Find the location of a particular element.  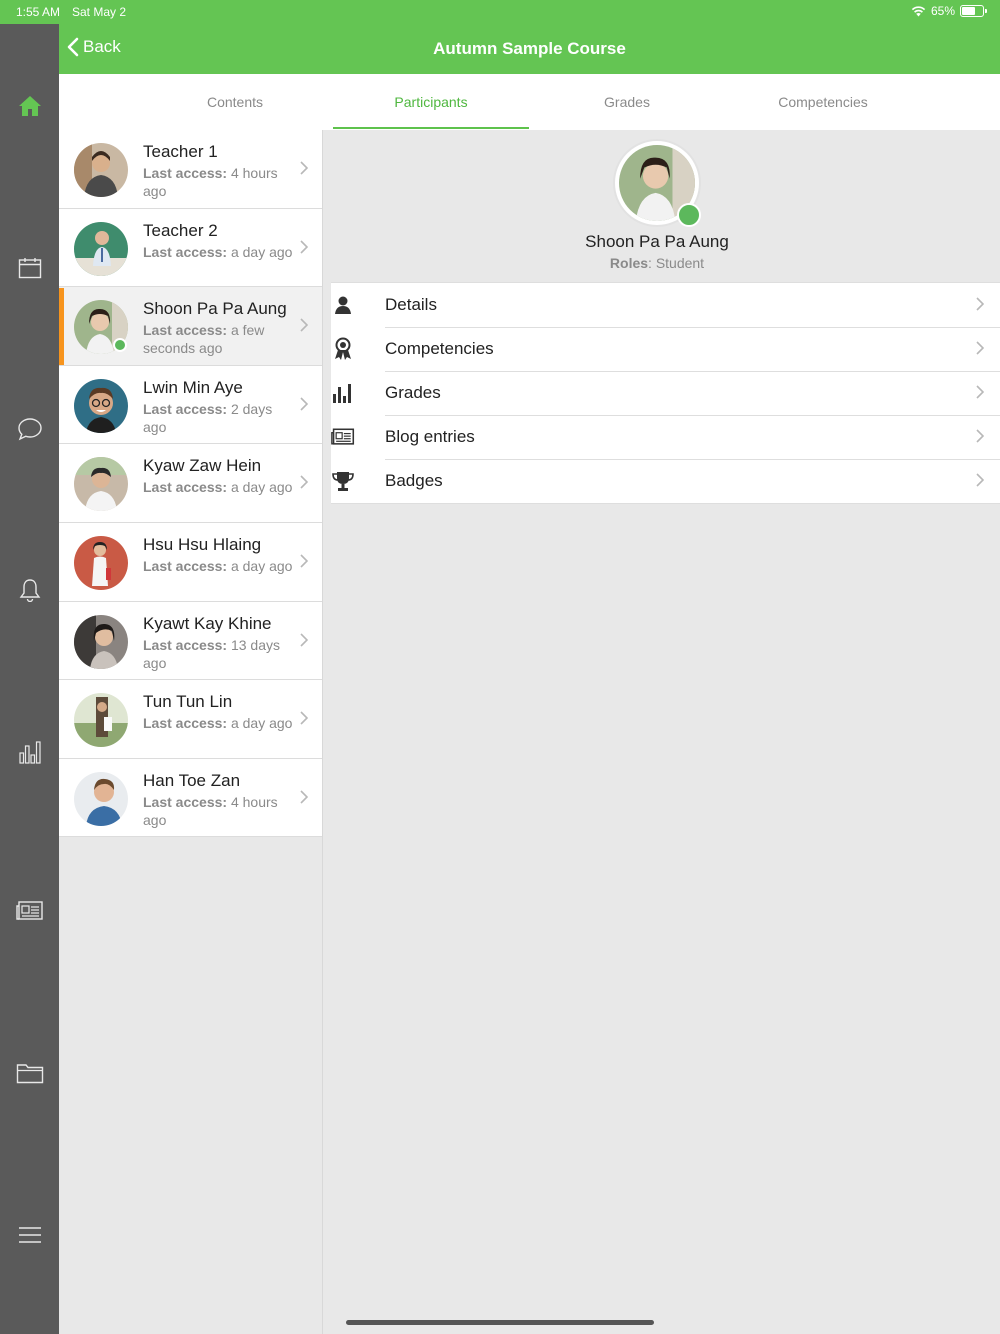

menu-item-blog-entries: Blog entries is located at coordinates (665, 437).